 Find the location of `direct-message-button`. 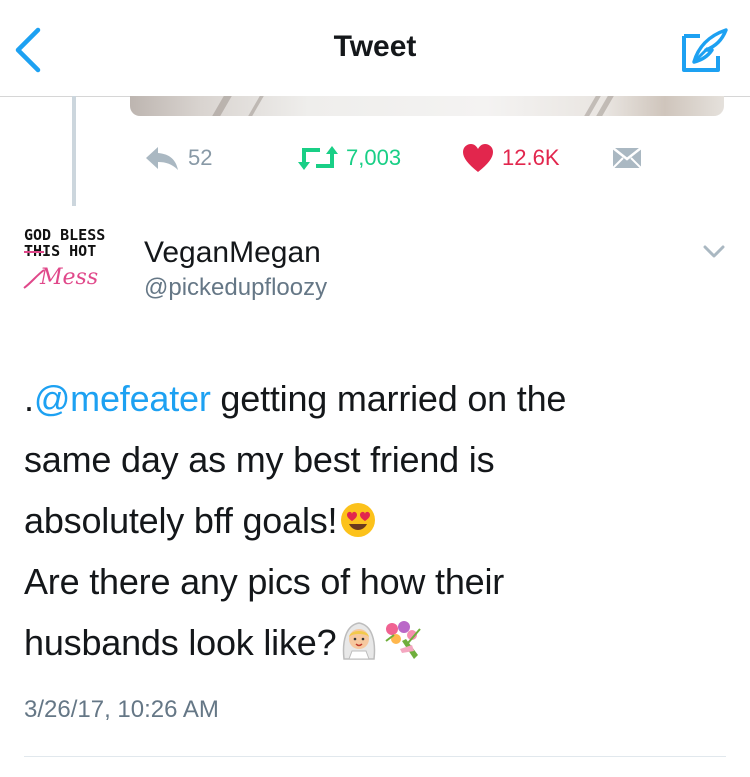

direct-message-button is located at coordinates (627, 158).